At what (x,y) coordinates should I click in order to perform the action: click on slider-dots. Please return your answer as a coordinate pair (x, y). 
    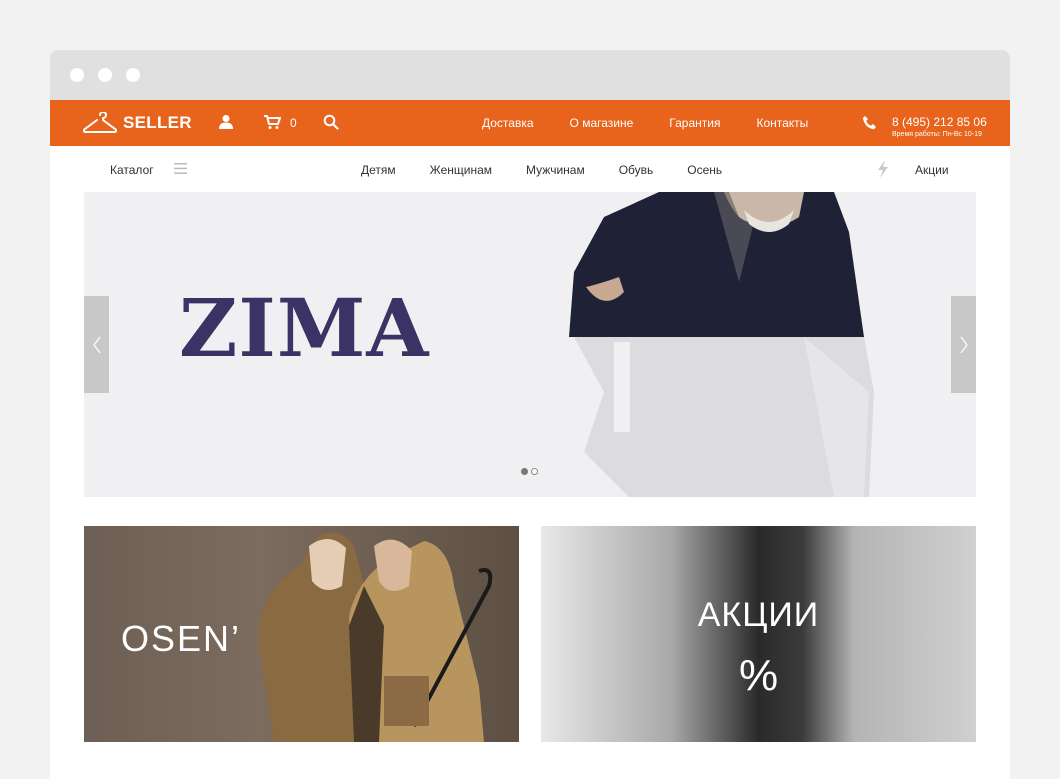
    Looking at the image, I should click on (529, 471).